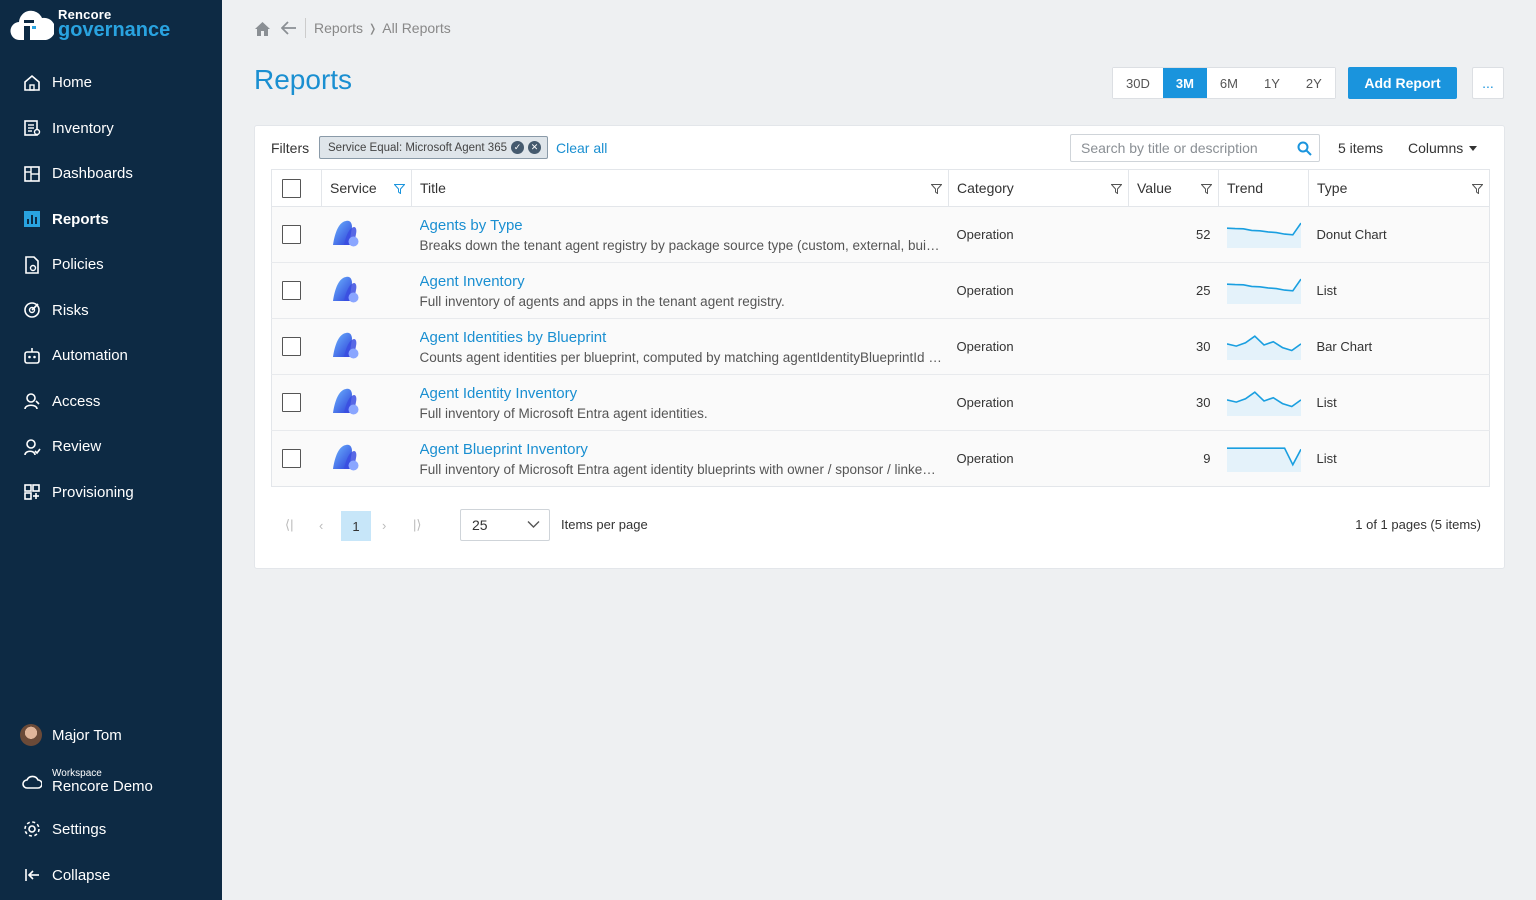 The width and height of the screenshot is (1536, 900). I want to click on cloud-logo-icon, so click(32, 25).